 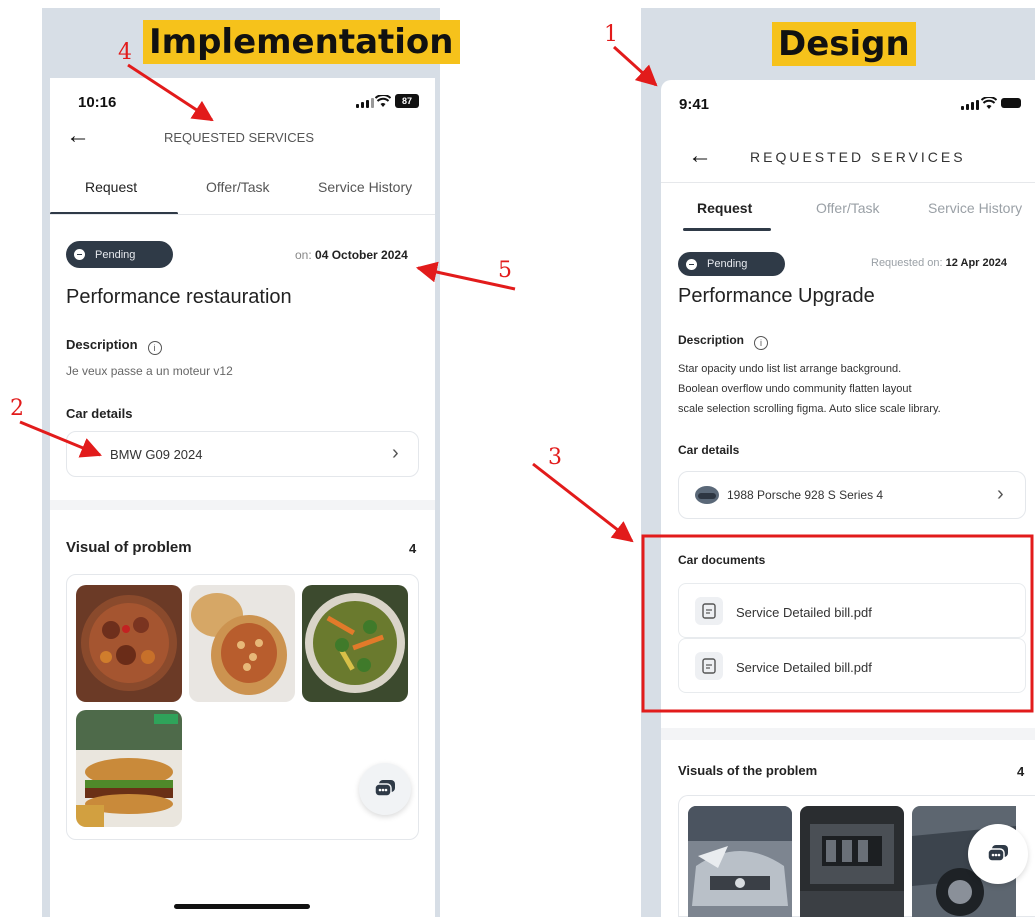 I want to click on visual-label: Visual of problem, so click(x=129, y=547).